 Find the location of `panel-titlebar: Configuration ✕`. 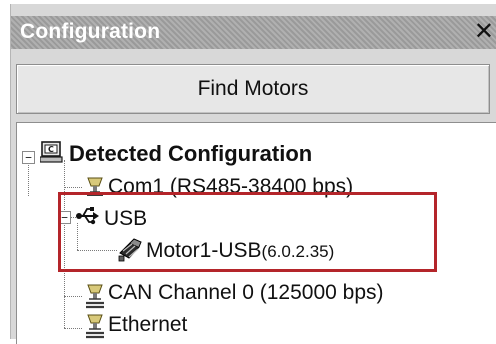

panel-titlebar: Configuration ✕ is located at coordinates (253, 32).